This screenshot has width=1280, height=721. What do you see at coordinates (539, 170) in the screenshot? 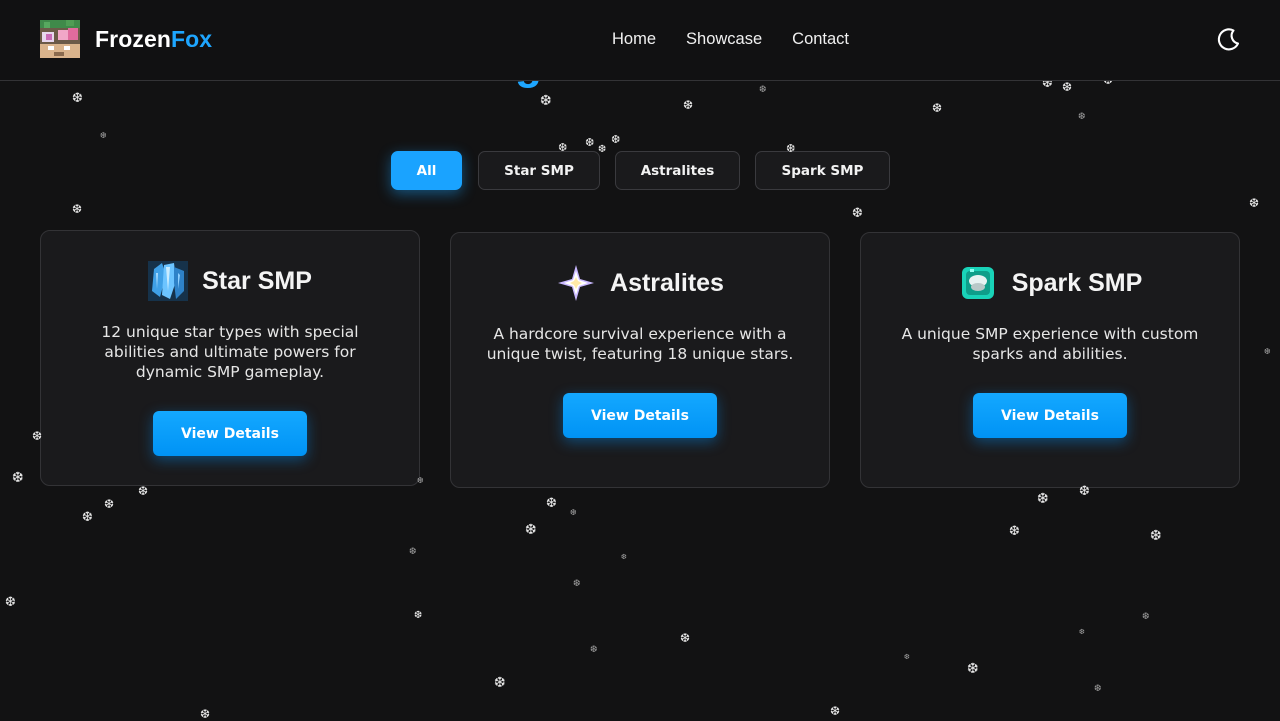
I see `filter-star-smp: Star SMP` at bounding box center [539, 170].